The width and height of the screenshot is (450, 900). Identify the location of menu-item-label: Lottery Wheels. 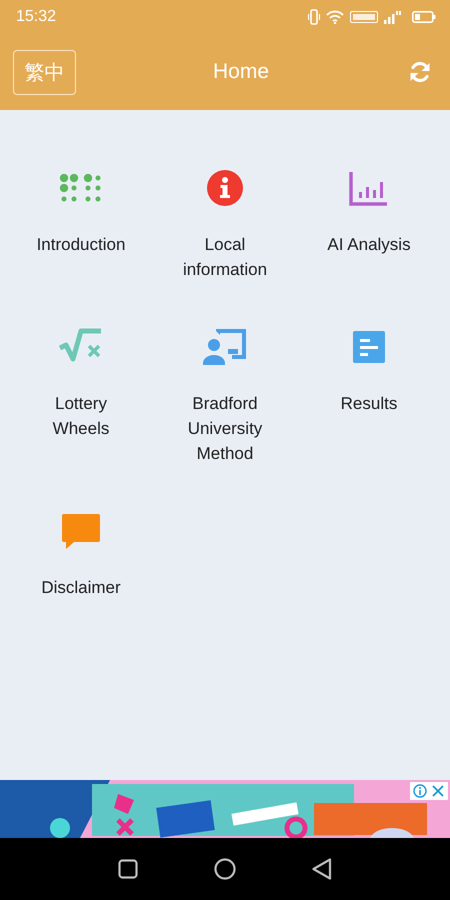
(81, 416).